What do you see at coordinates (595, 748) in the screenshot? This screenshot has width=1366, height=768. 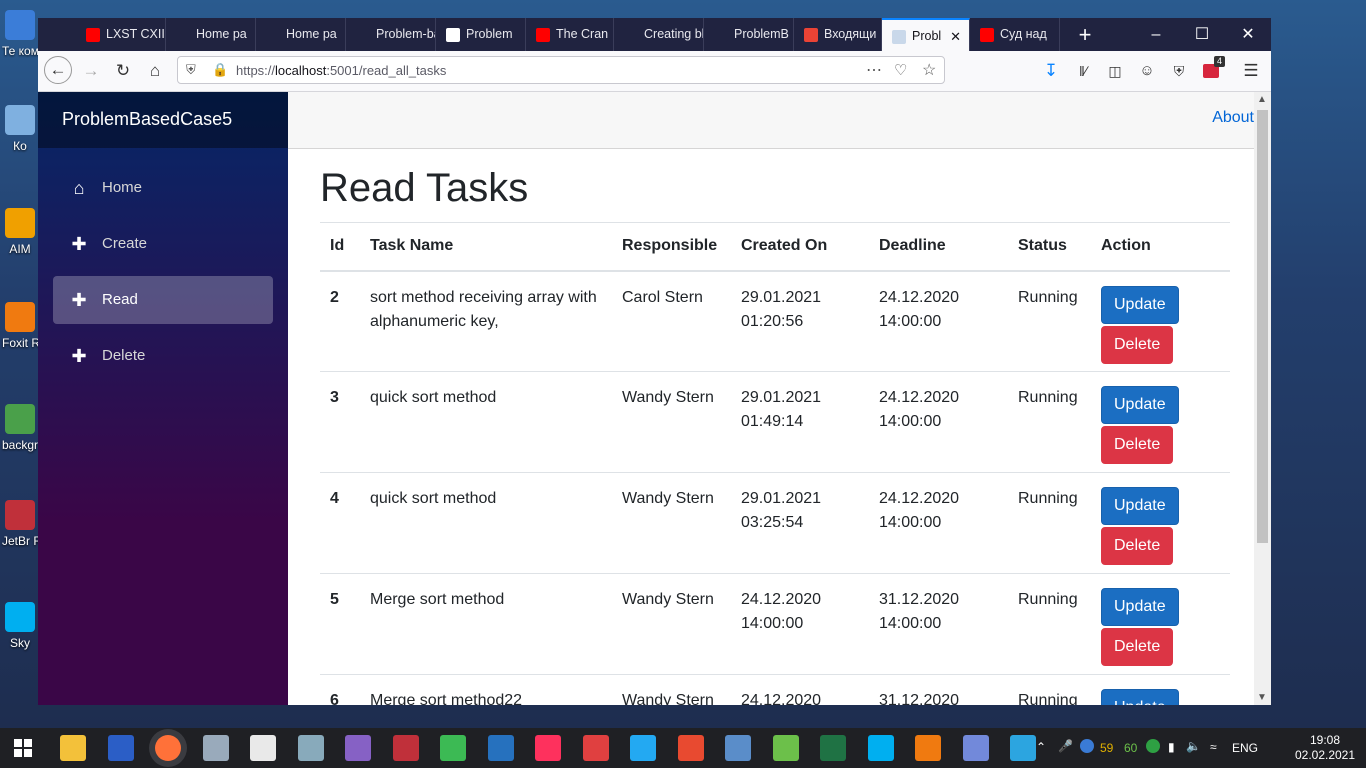 I see `settings-app-icon` at bounding box center [595, 748].